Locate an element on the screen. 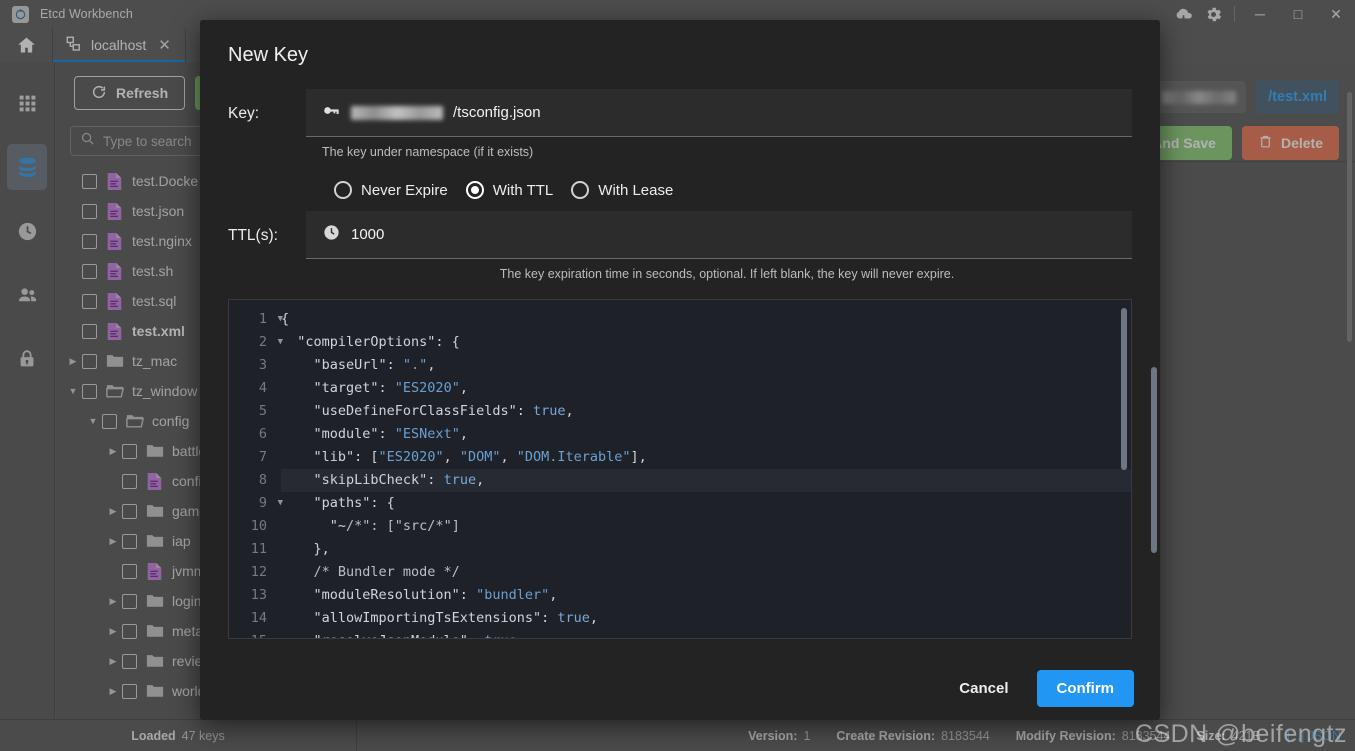  editor-line: "paths": { is located at coordinates (338, 503).